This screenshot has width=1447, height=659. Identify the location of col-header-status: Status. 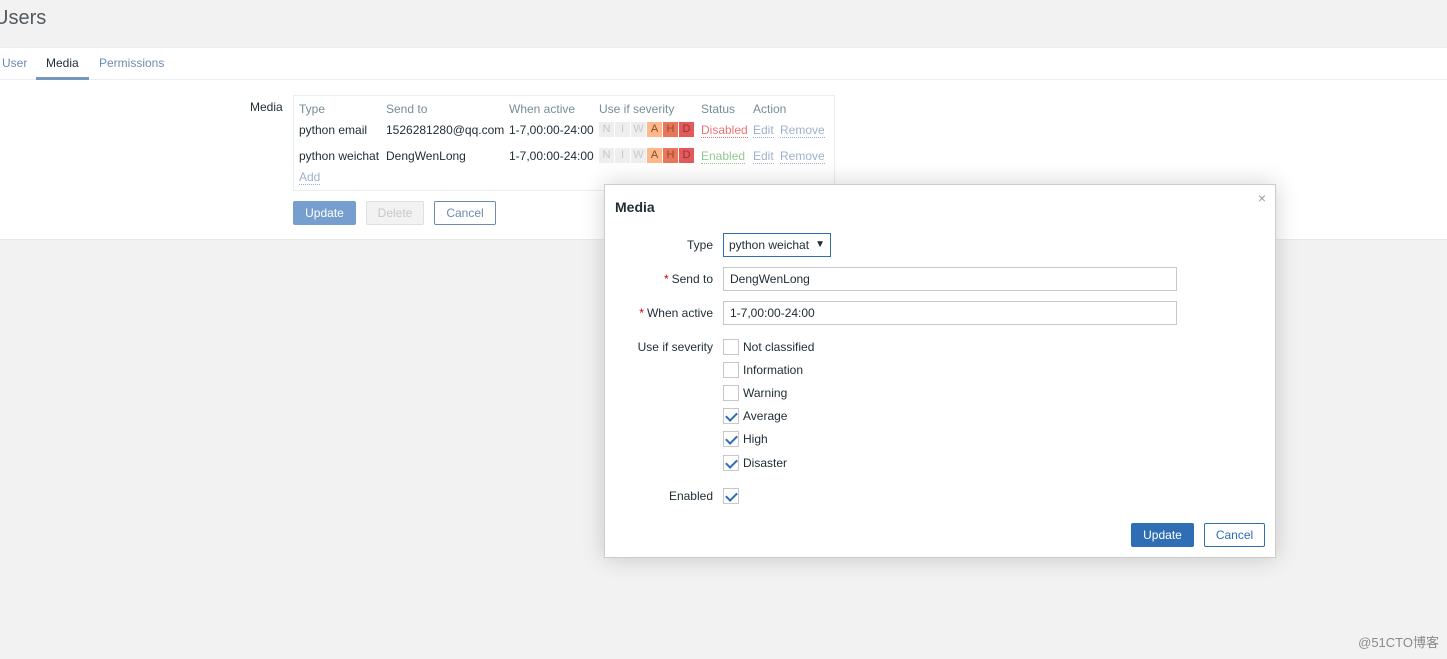
(718, 109).